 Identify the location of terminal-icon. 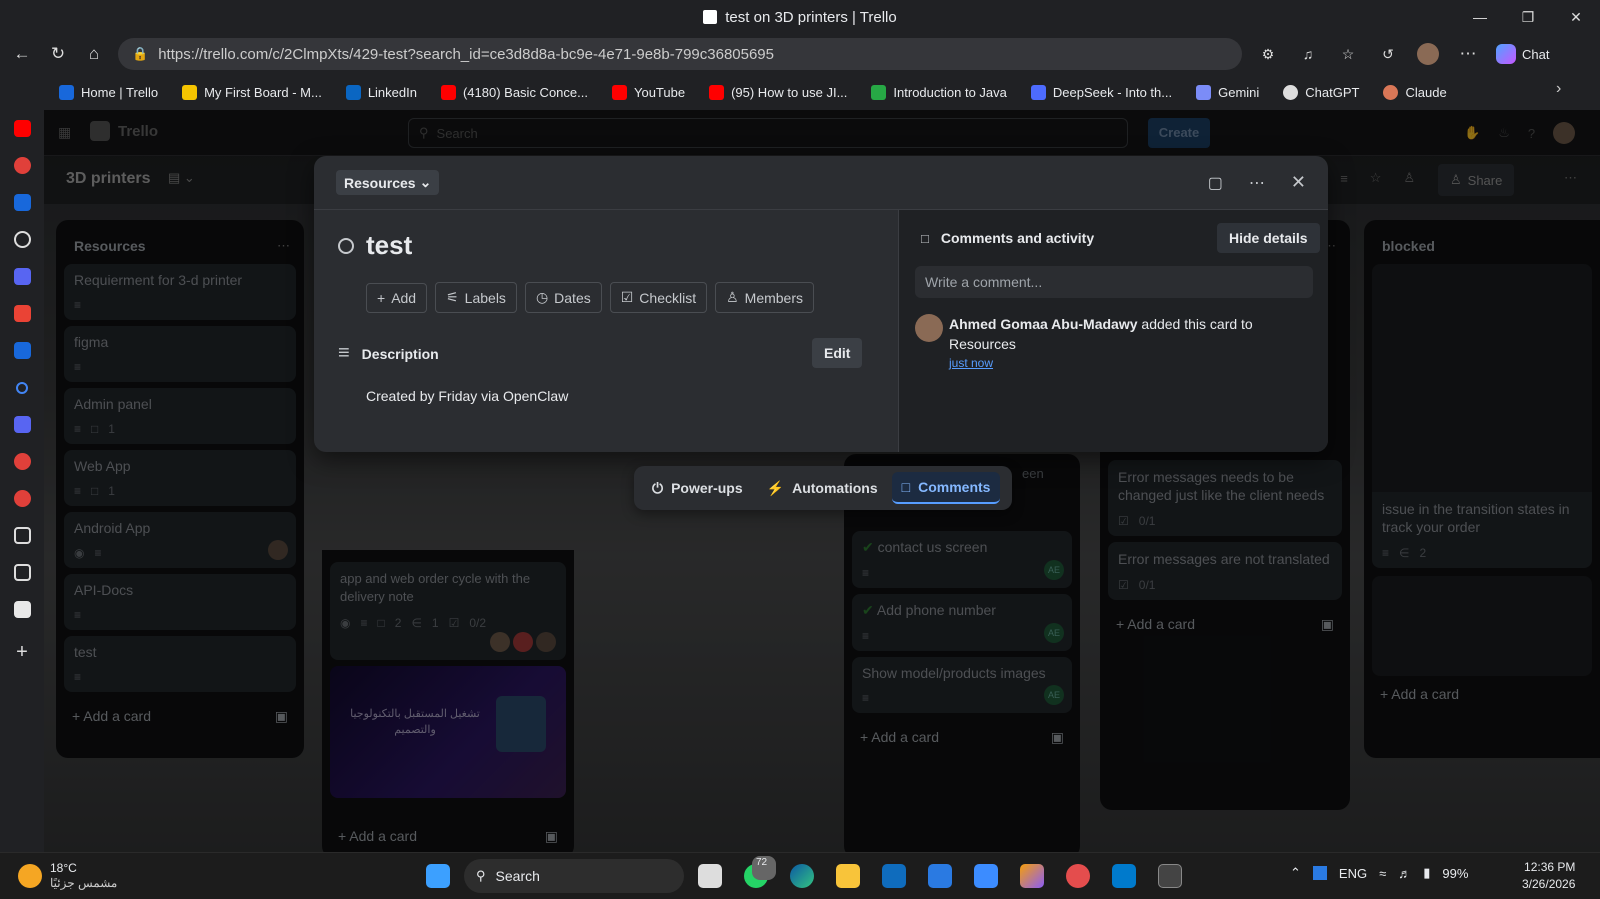
(1170, 876).